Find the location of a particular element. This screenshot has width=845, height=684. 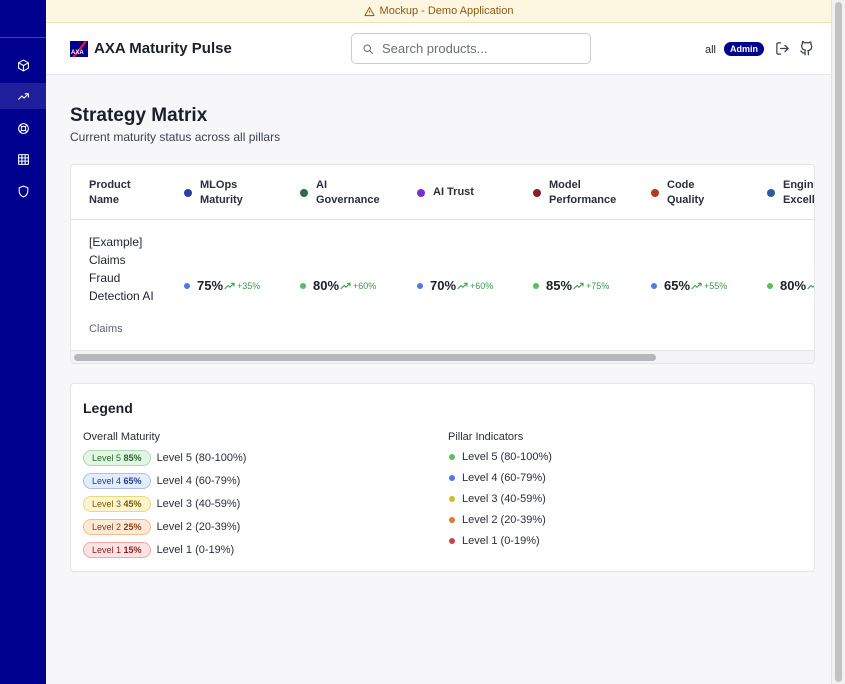

score-value: 70% is located at coordinates (443, 285).